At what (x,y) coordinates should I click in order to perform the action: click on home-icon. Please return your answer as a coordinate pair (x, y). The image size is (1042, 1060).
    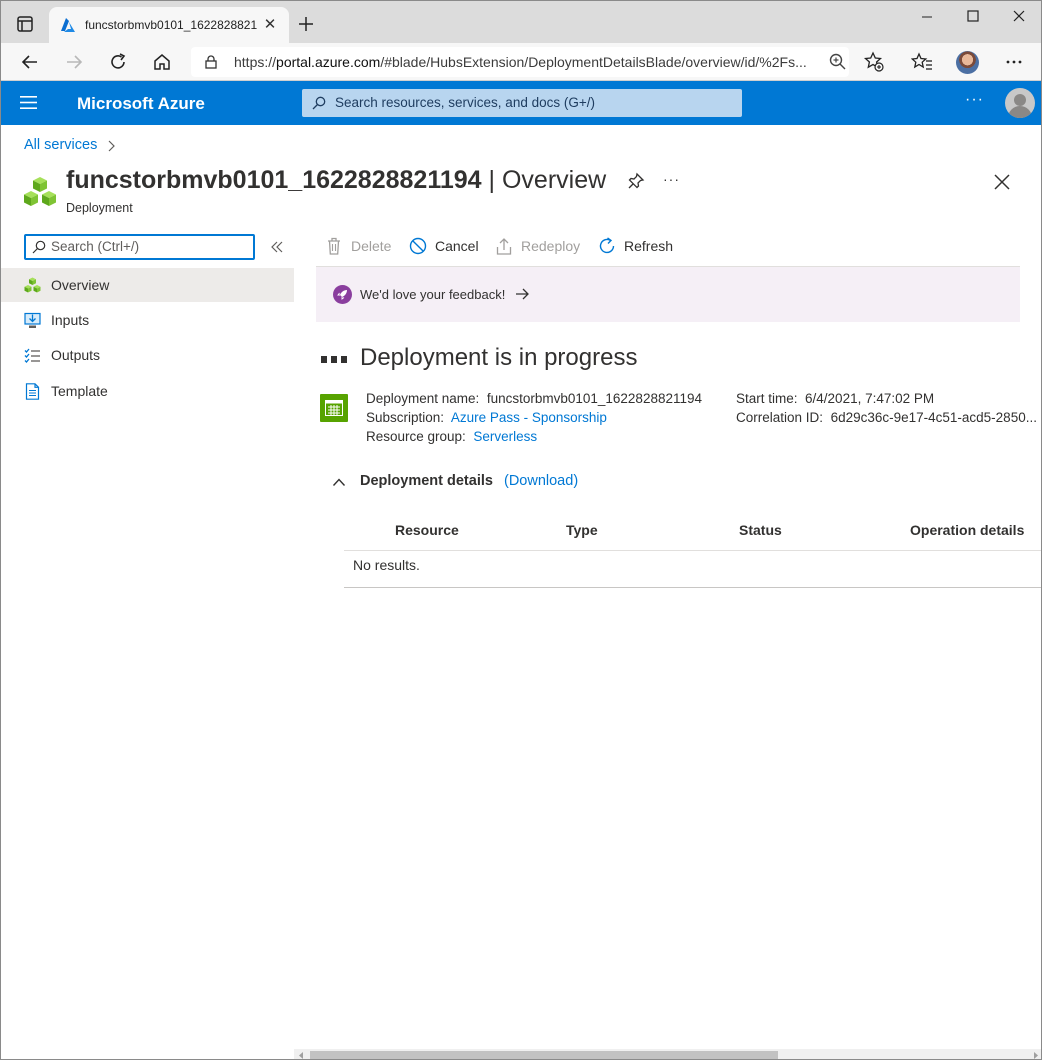
    Looking at the image, I should click on (162, 62).